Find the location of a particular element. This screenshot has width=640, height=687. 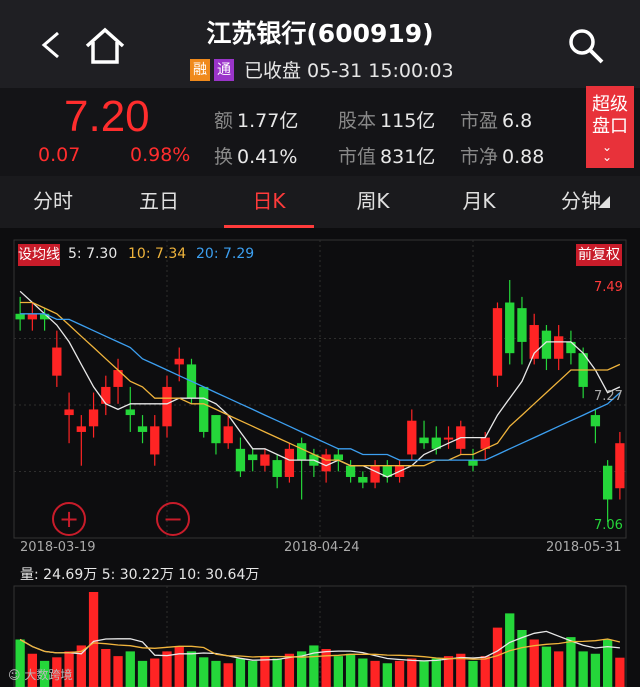

mid-price-label: 7.27 is located at coordinates (608, 396).